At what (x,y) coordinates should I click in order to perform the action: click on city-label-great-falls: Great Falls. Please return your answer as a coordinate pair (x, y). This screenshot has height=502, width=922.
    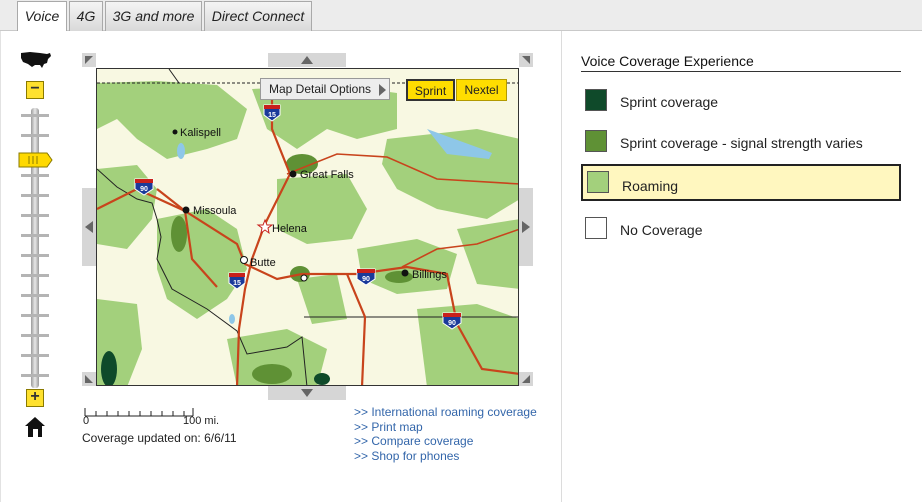
    Looking at the image, I should click on (327, 175).